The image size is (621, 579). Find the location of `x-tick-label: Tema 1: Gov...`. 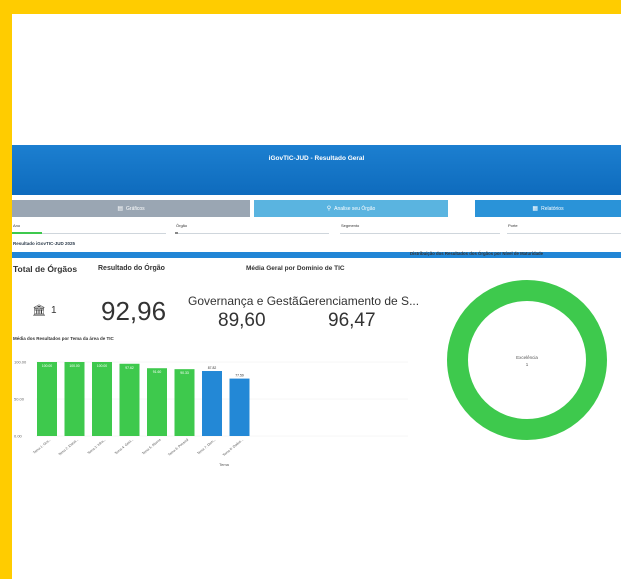

x-tick-label: Tema 1: Gov... is located at coordinates (41, 446).